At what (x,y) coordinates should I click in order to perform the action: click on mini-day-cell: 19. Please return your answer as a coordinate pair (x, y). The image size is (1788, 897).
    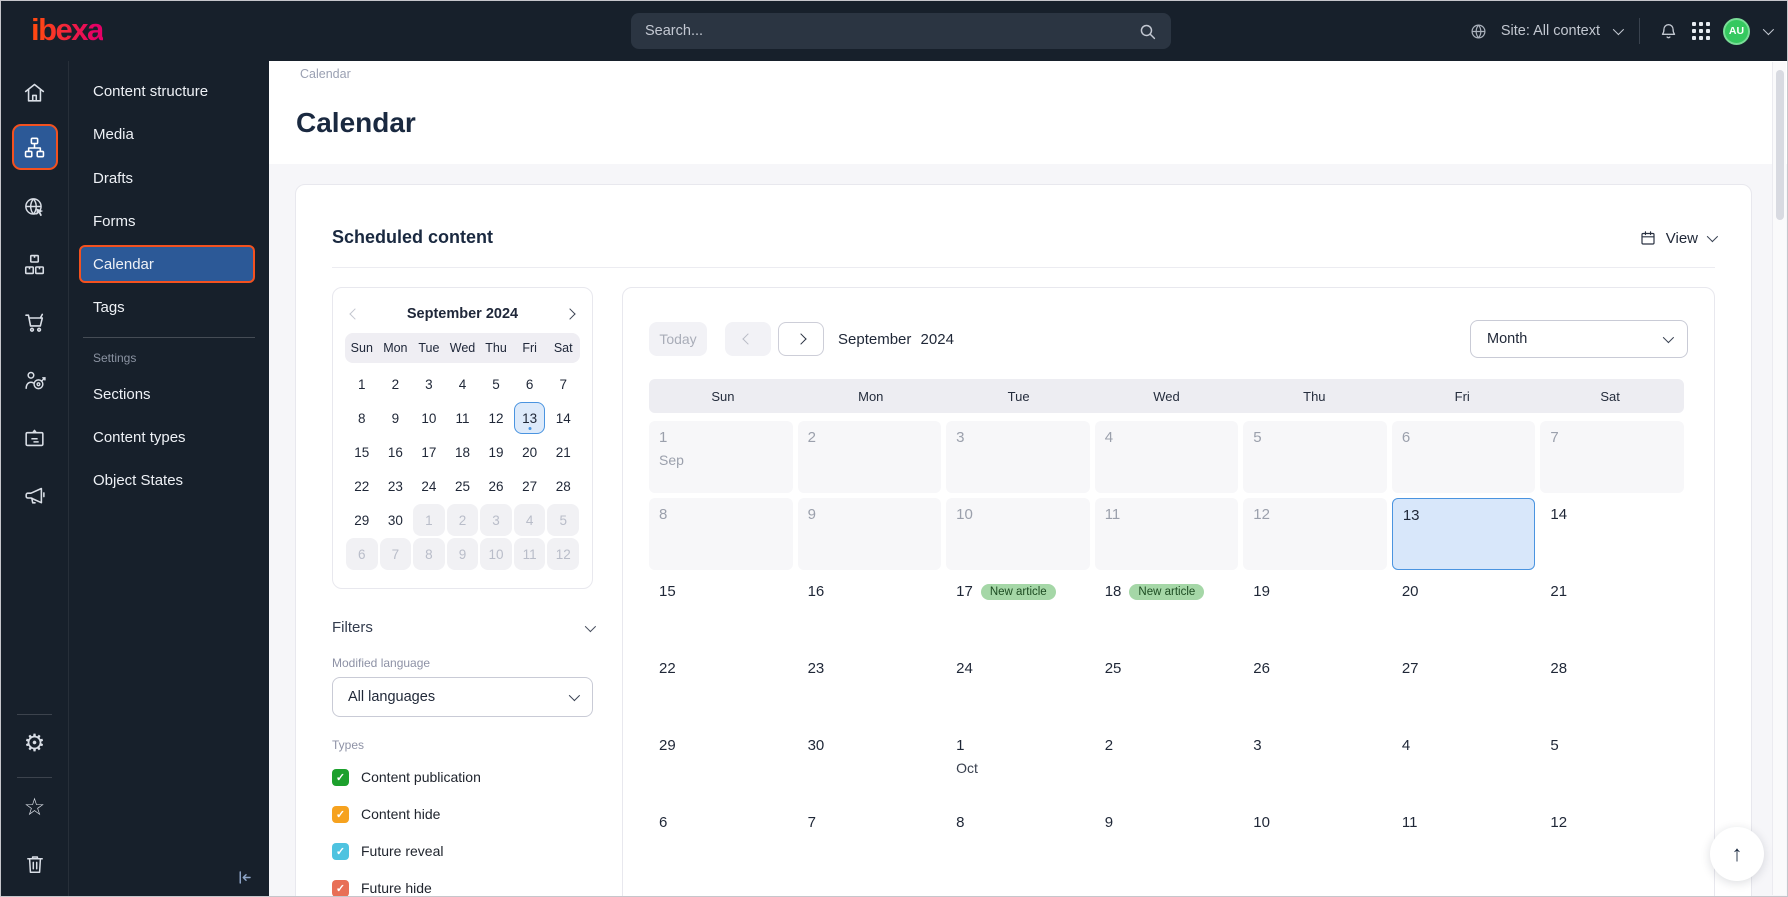
    Looking at the image, I should click on (496, 452).